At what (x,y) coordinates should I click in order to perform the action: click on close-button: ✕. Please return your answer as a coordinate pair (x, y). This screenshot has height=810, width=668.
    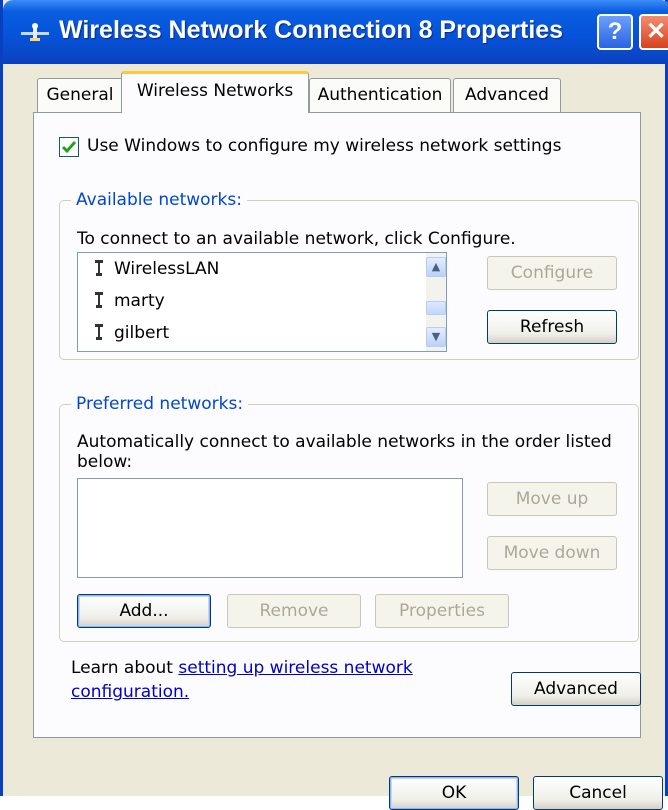
    Looking at the image, I should click on (653, 32).